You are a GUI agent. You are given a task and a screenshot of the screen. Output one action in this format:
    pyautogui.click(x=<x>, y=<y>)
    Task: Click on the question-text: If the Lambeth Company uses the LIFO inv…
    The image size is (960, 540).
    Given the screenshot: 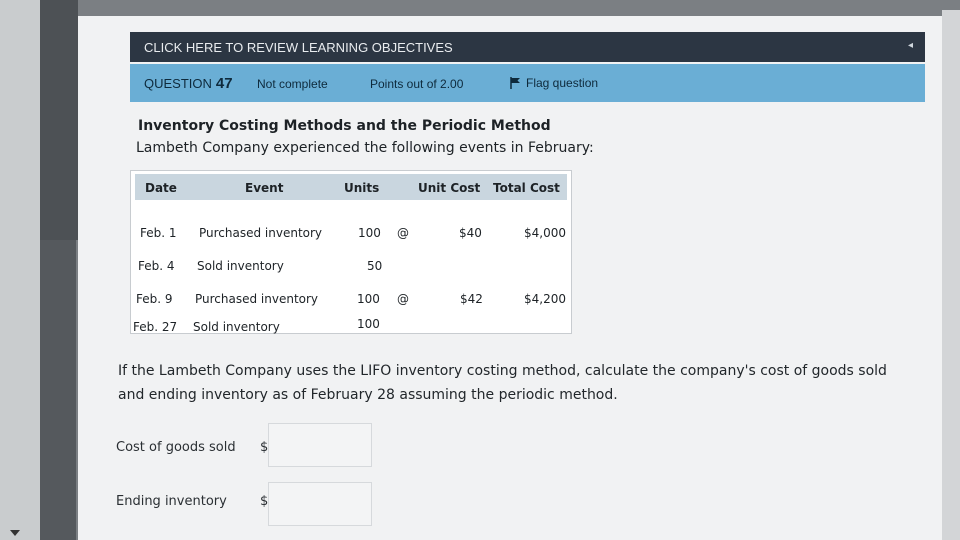 What is the action you would take?
    pyautogui.click(x=502, y=383)
    